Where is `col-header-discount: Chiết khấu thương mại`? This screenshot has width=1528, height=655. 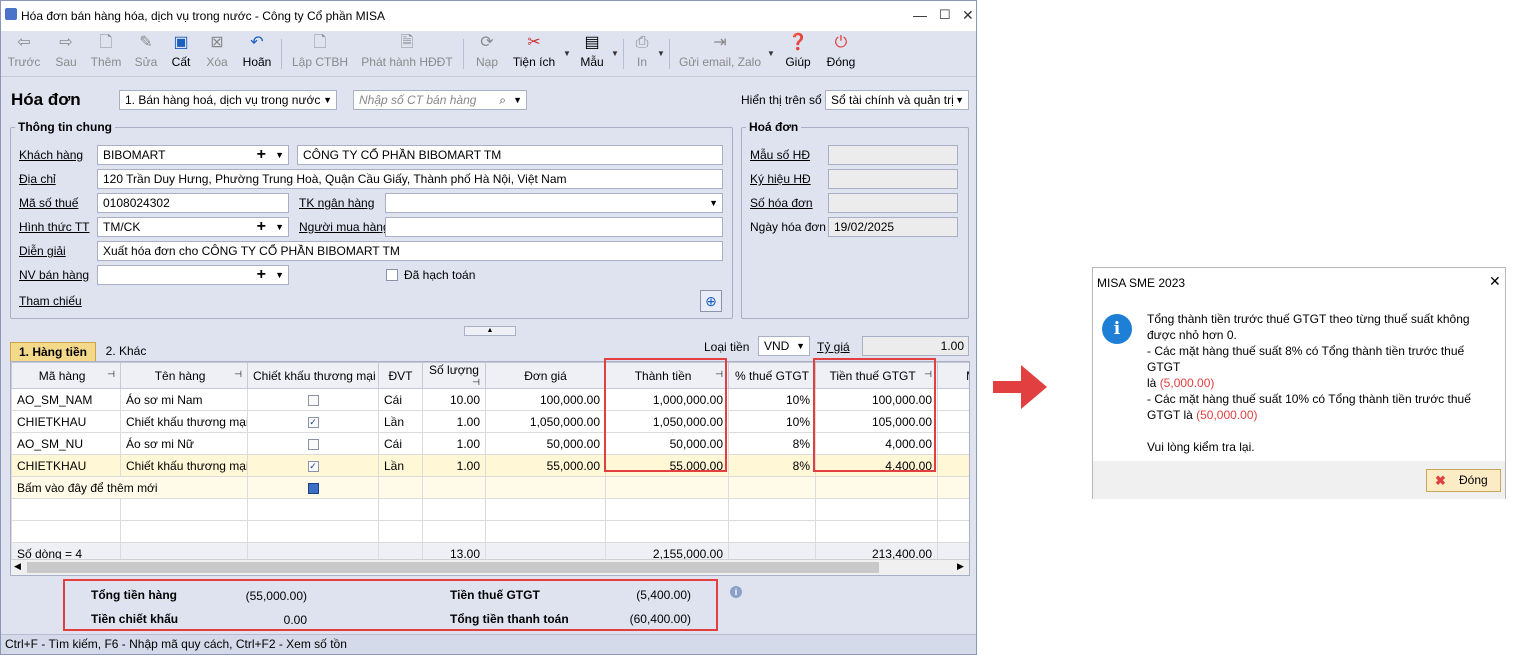
col-header-discount: Chiết khấu thương mại is located at coordinates (313, 375).